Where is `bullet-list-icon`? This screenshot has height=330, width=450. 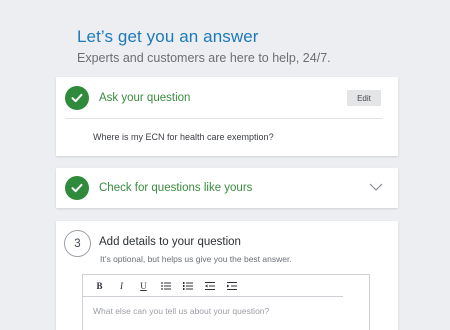
bullet-list-icon is located at coordinates (165, 285).